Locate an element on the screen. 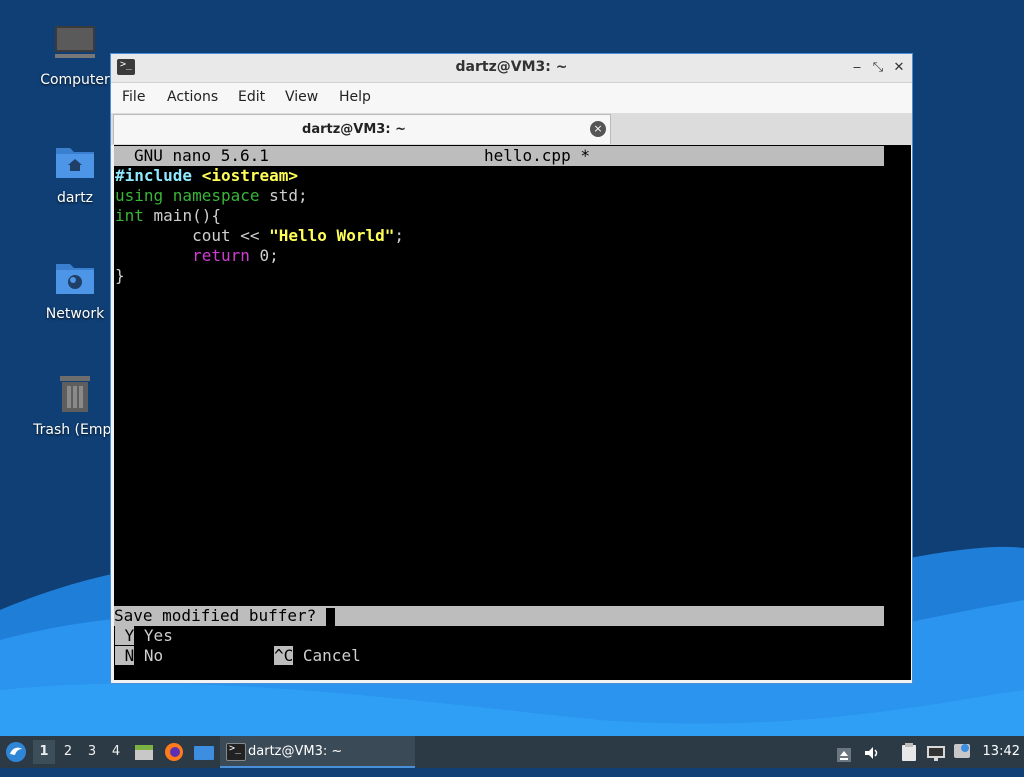  file-manager-launcher is located at coordinates (144, 752).